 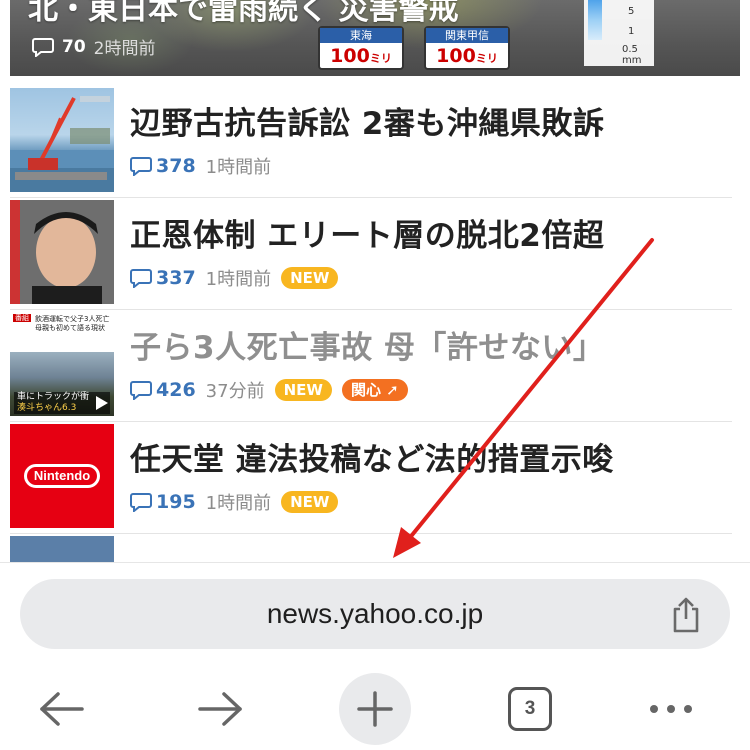 I want to click on tabs-icon: 3, so click(x=530, y=709).